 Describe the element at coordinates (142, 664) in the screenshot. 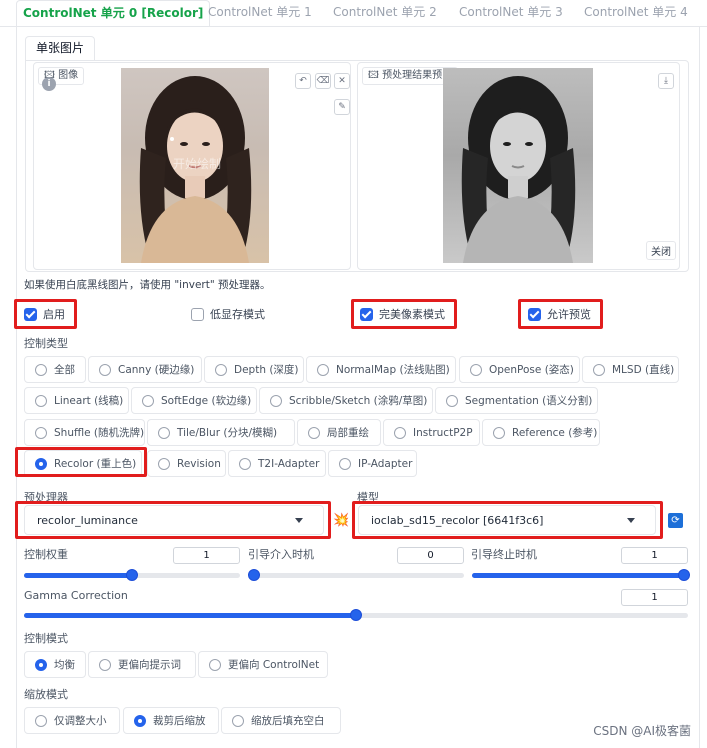

I see `control-mode-prompt: 更偏向提示词` at that location.